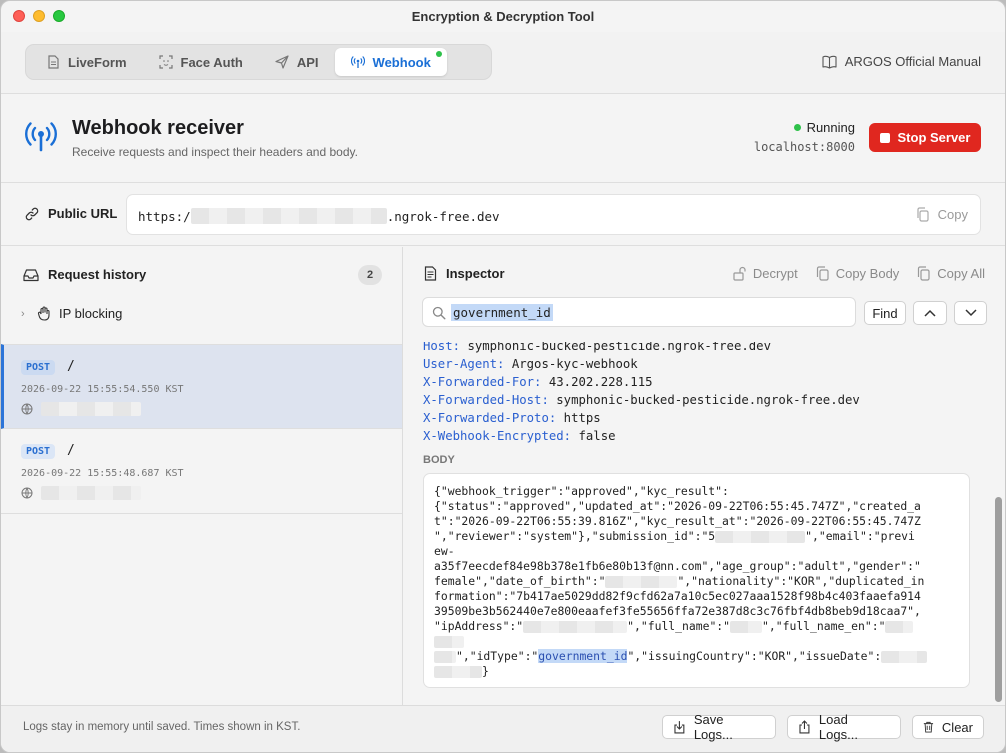  I want to click on tab-api: API, so click(297, 62).